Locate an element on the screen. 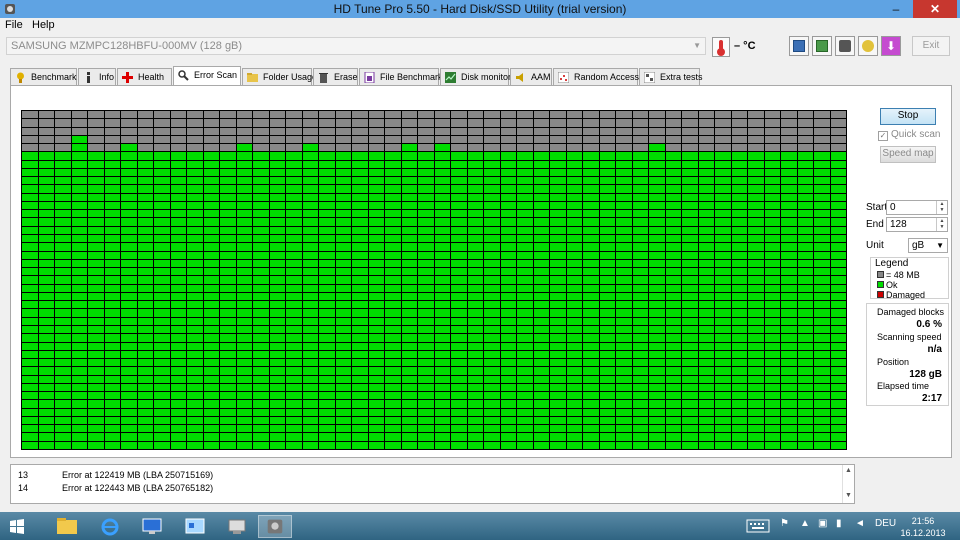  stop-button: Stop is located at coordinates (908, 116).